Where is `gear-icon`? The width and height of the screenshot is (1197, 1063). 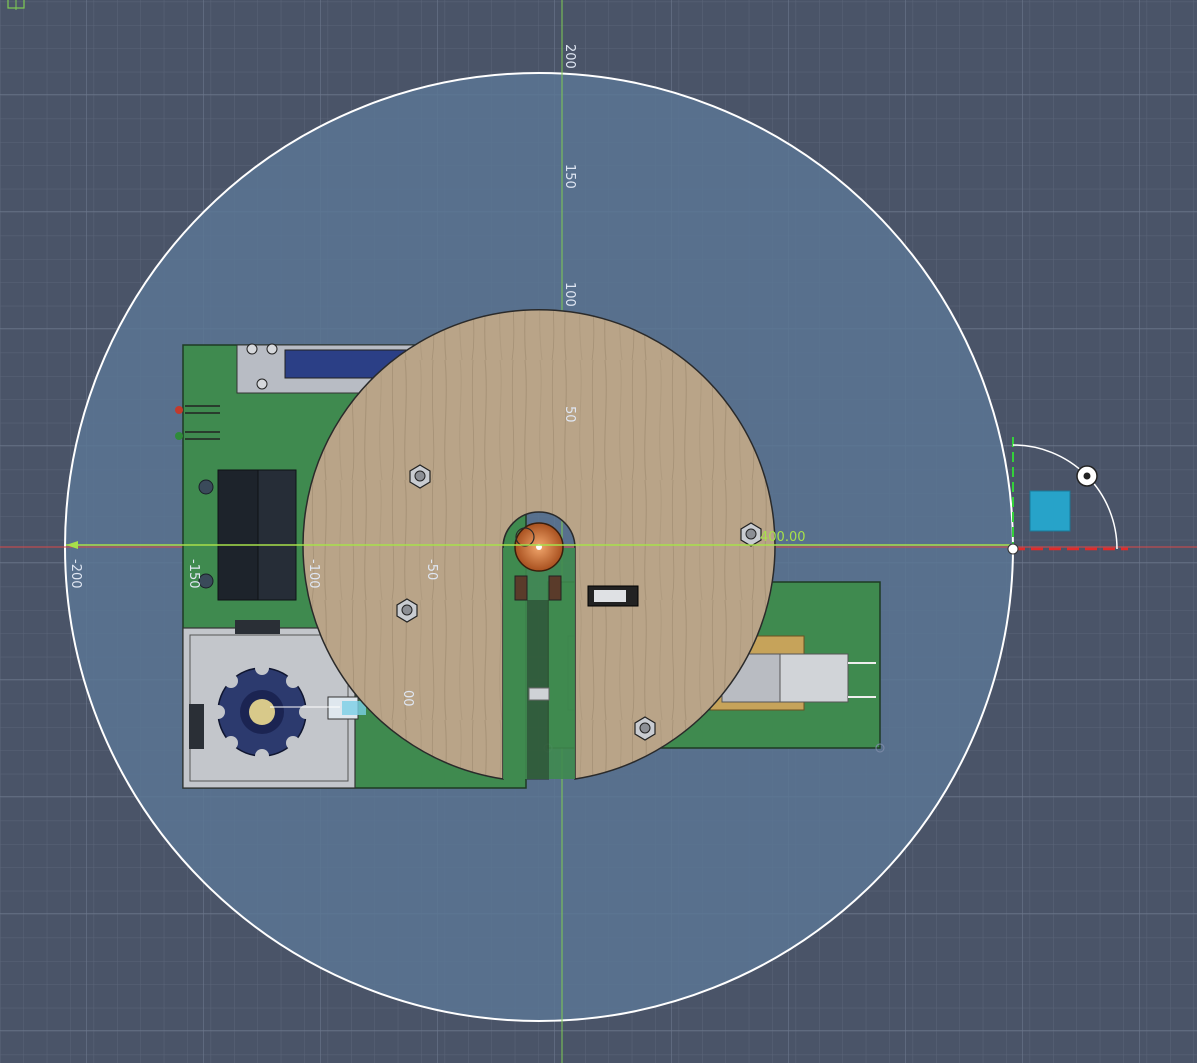
gear-icon is located at coordinates (262, 712).